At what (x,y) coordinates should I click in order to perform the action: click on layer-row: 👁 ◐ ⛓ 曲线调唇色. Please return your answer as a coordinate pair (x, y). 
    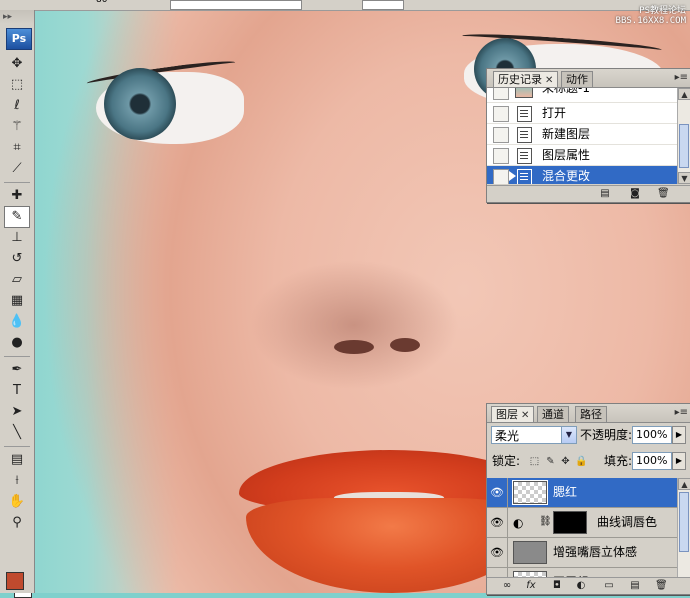
    Looking at the image, I should click on (582, 523).